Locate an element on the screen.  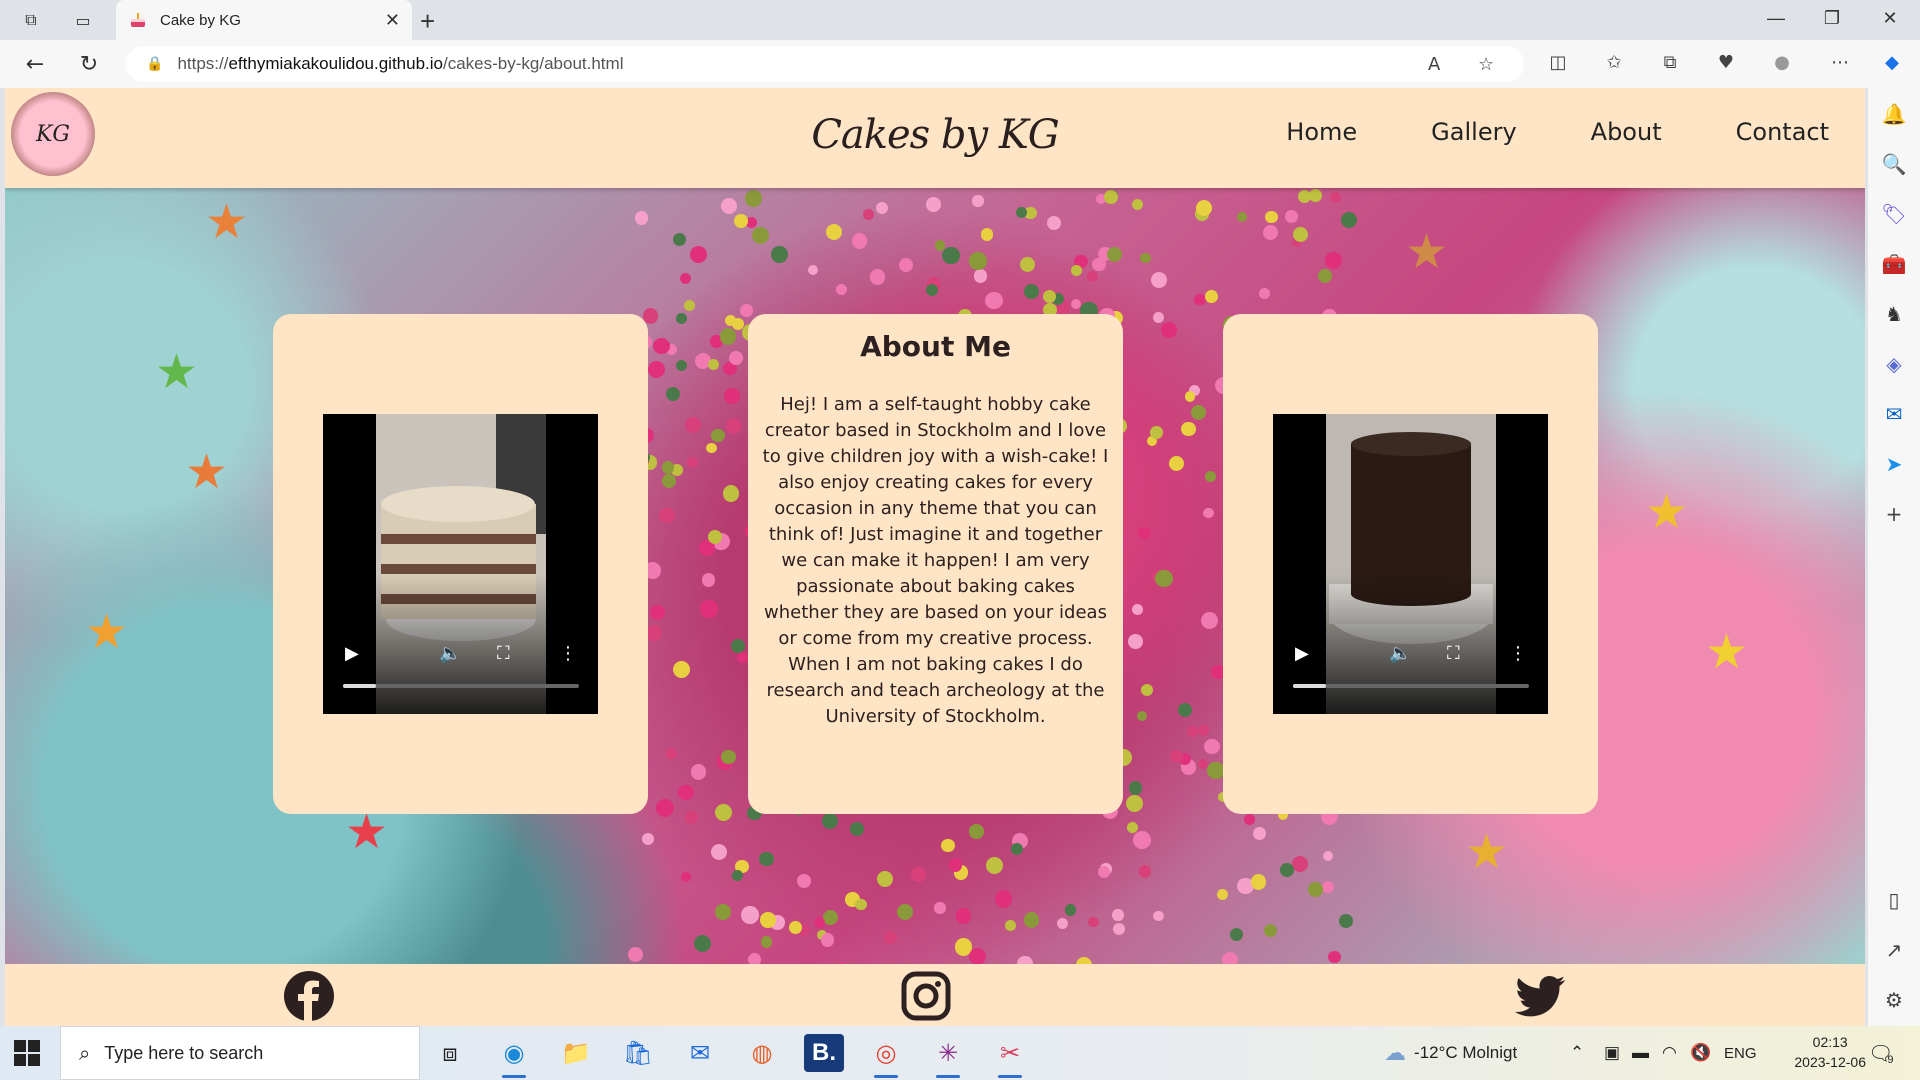
nav-about: About is located at coordinates (1626, 132).